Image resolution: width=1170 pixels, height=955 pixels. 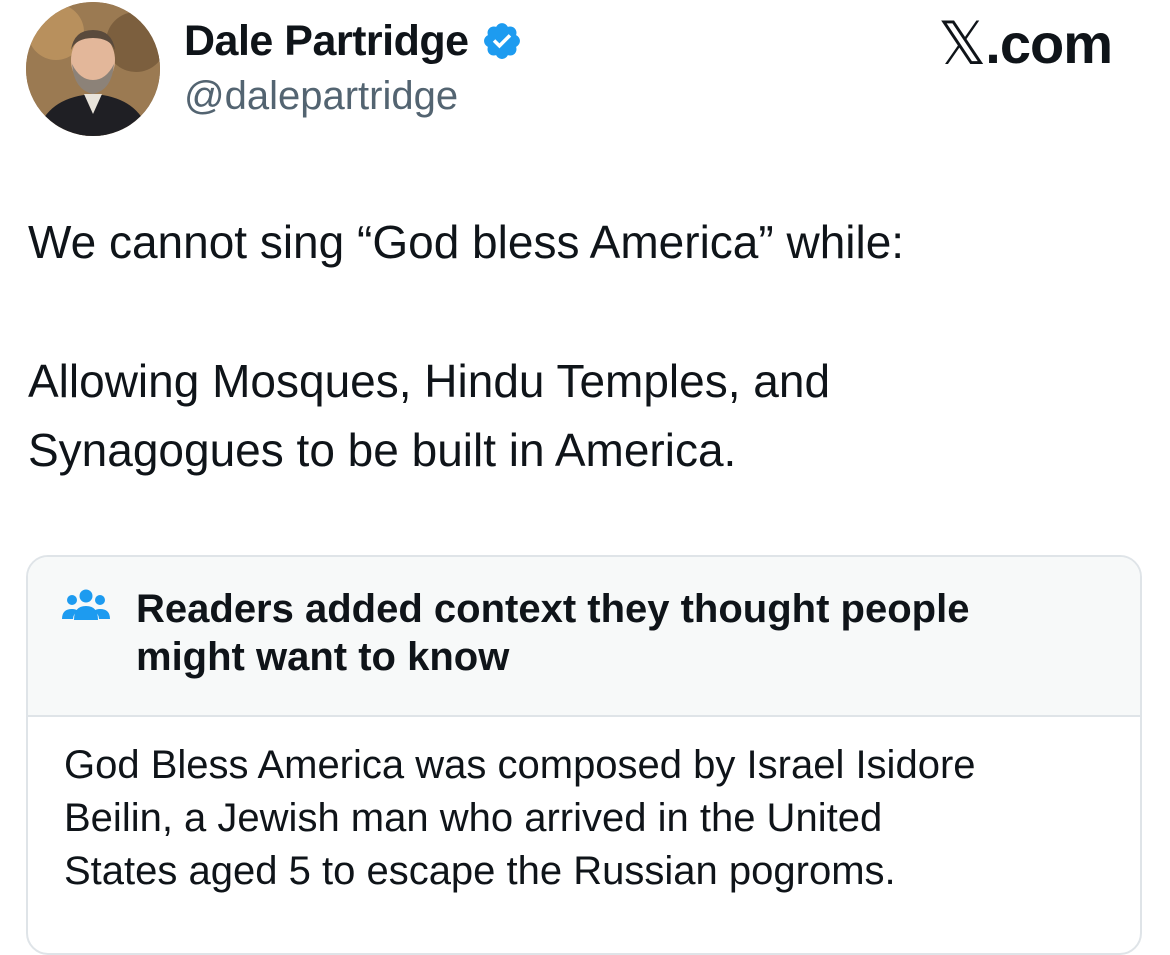 What do you see at coordinates (1049, 43) in the screenshot?
I see `brand-suffix: .com` at bounding box center [1049, 43].